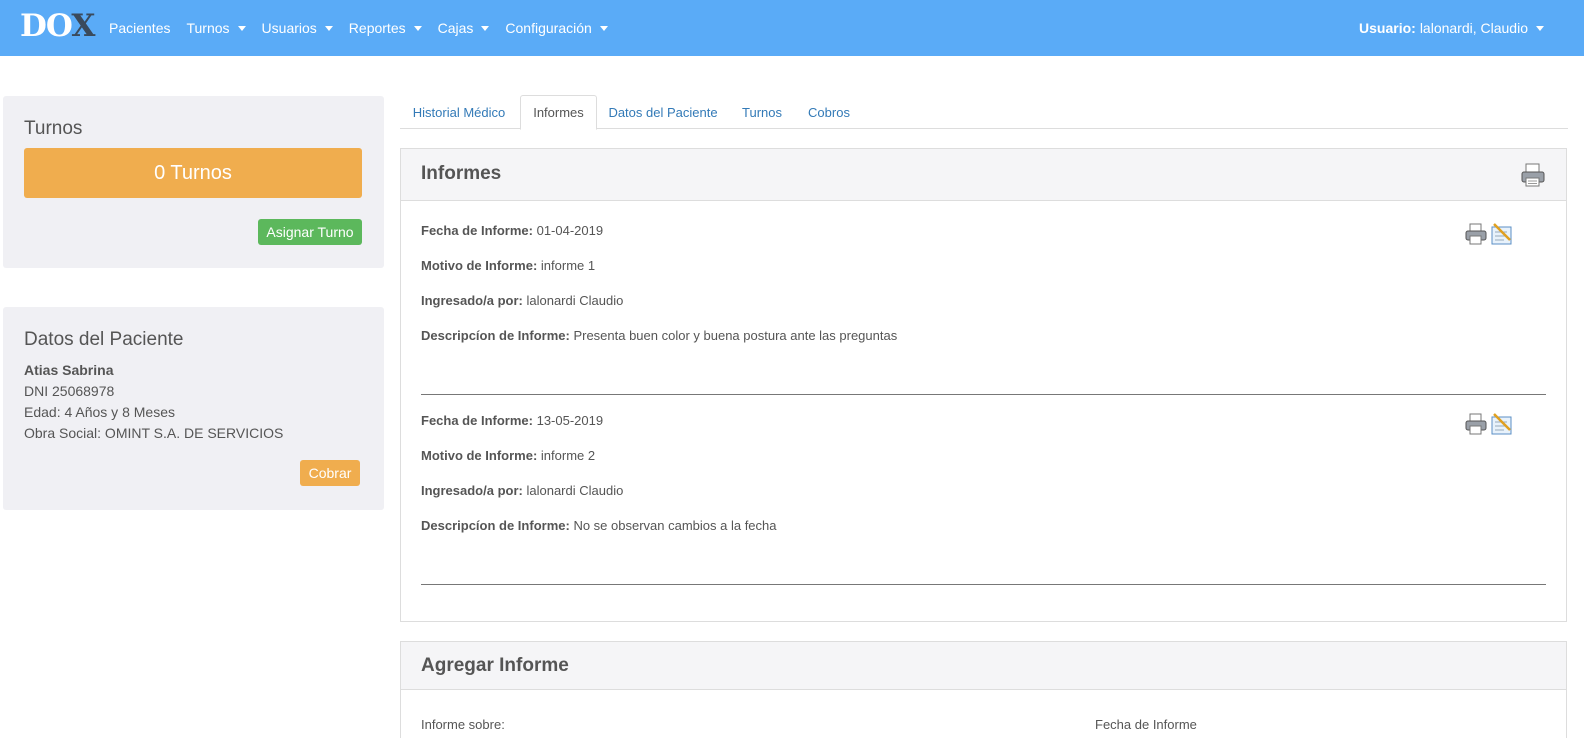  Describe the element at coordinates (663, 112) in the screenshot. I see `tab-datos-paciente: Datos del Paciente` at that location.